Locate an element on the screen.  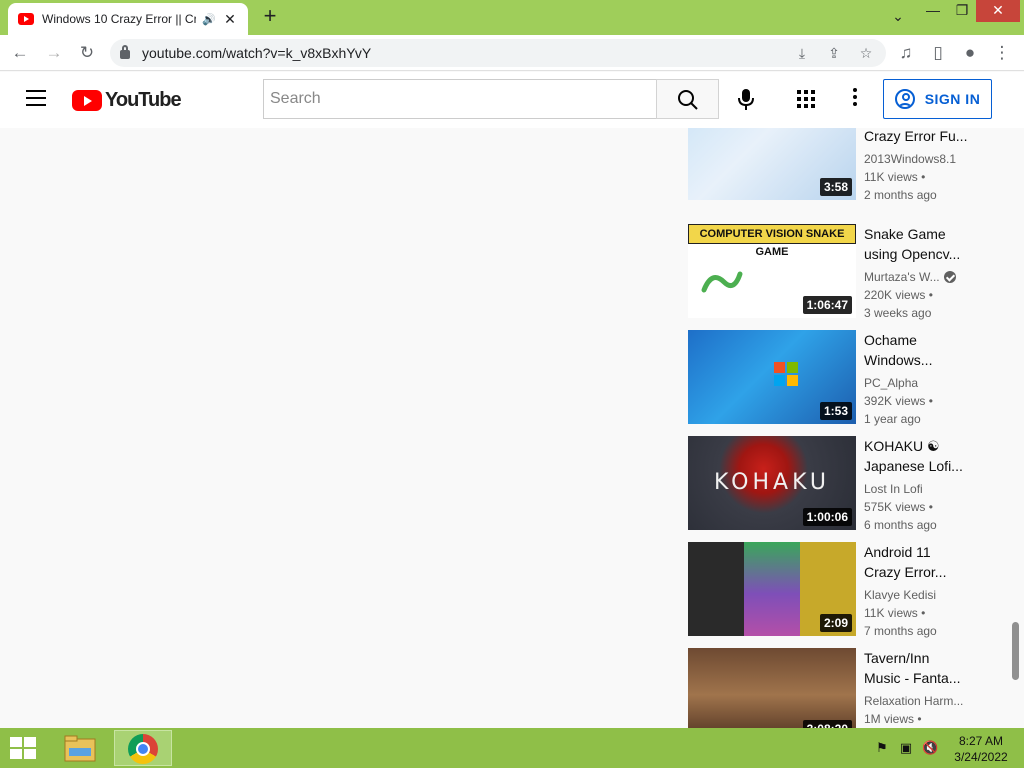
video-duration: 1:06:47 is located at coordinates (827, 305).